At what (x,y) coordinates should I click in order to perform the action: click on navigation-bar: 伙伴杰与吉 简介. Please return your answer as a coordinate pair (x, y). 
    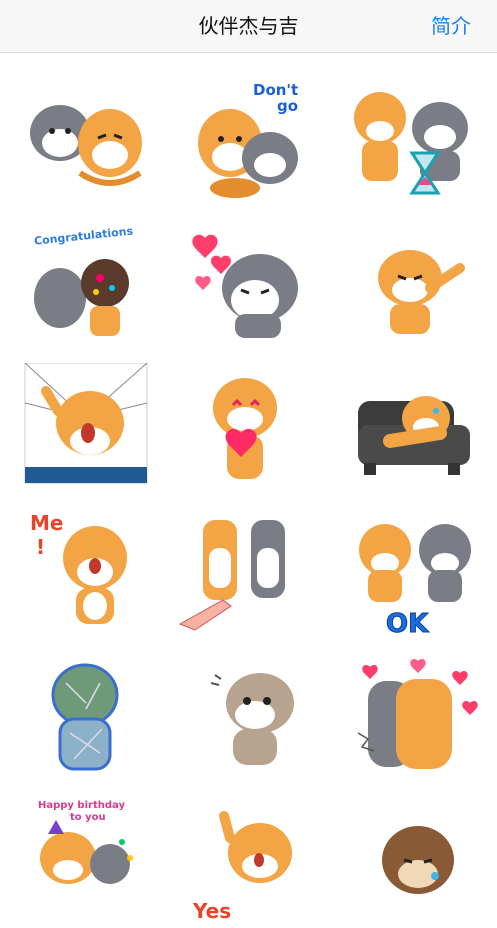
    Looking at the image, I should click on (248, 26).